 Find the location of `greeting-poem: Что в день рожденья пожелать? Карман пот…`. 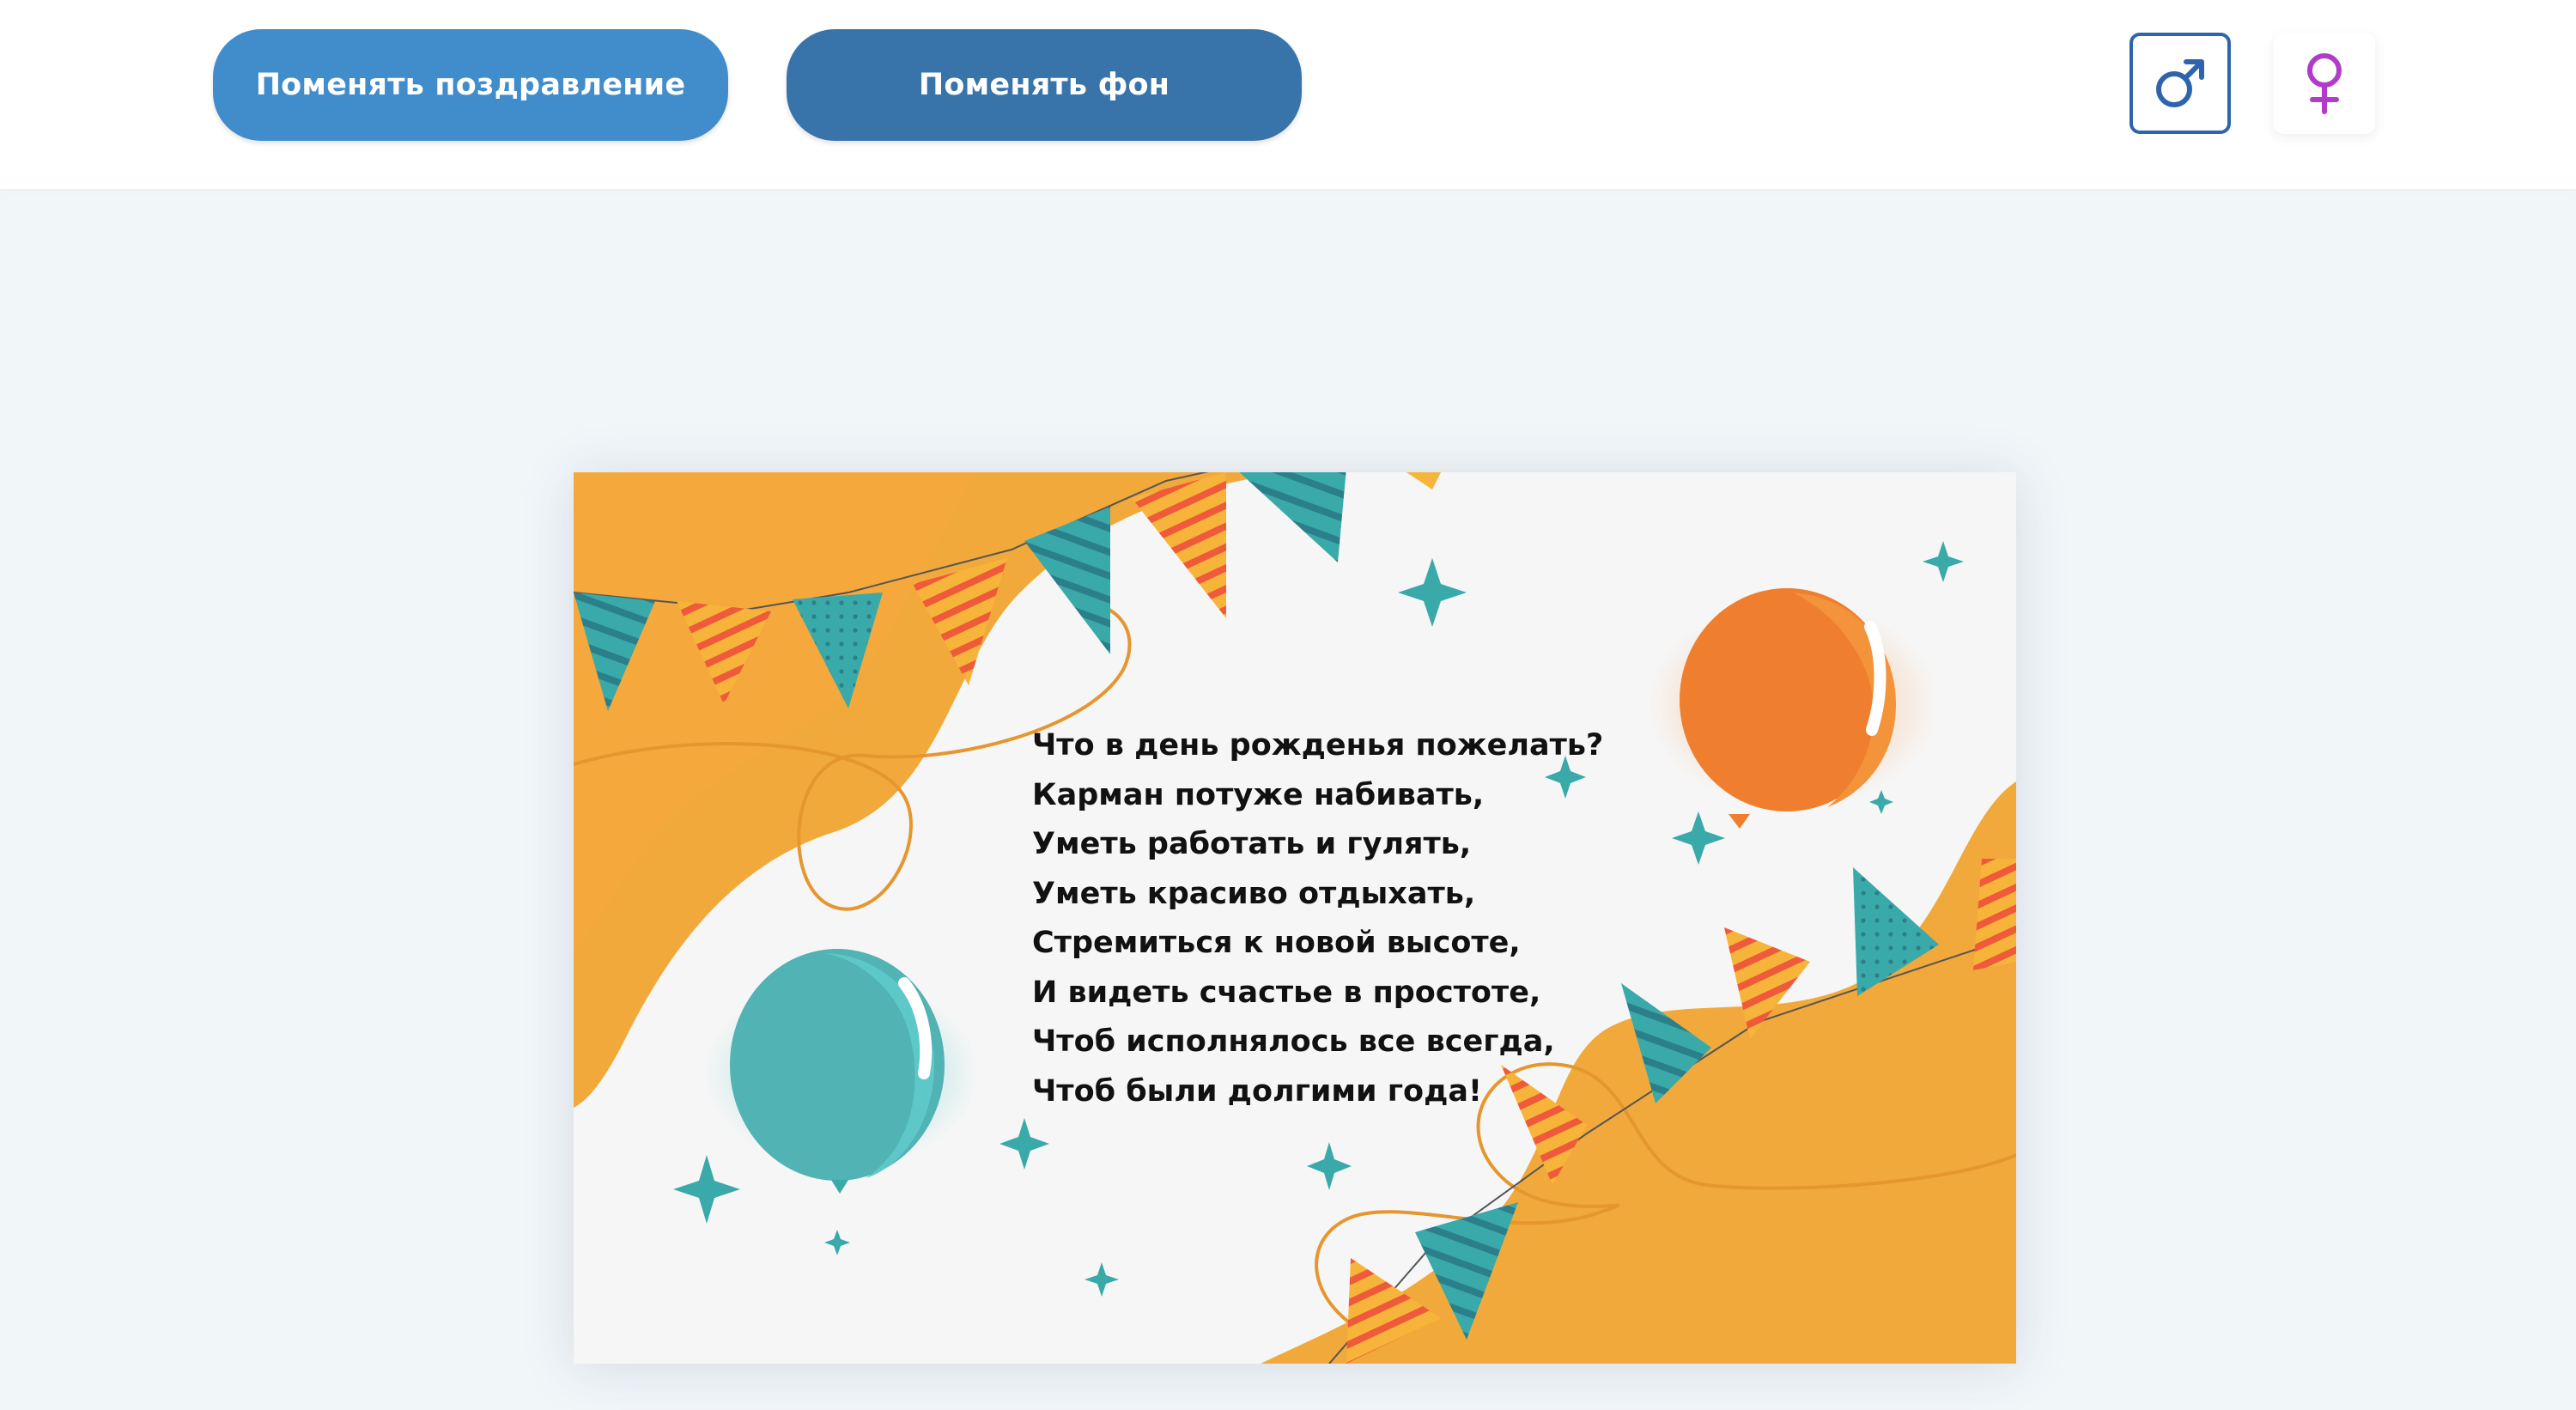

greeting-poem: Что в день рожденья пожелать? Карман пот… is located at coordinates (1317, 919).